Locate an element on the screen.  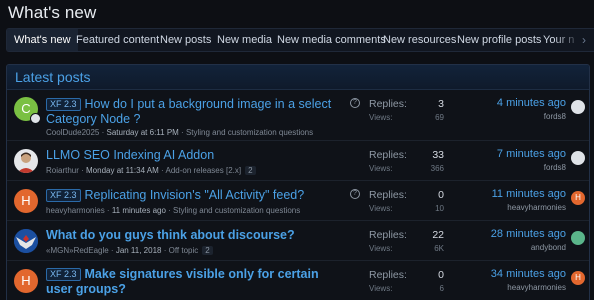
post-date: Jan 11, 2018 is located at coordinates (139, 250).